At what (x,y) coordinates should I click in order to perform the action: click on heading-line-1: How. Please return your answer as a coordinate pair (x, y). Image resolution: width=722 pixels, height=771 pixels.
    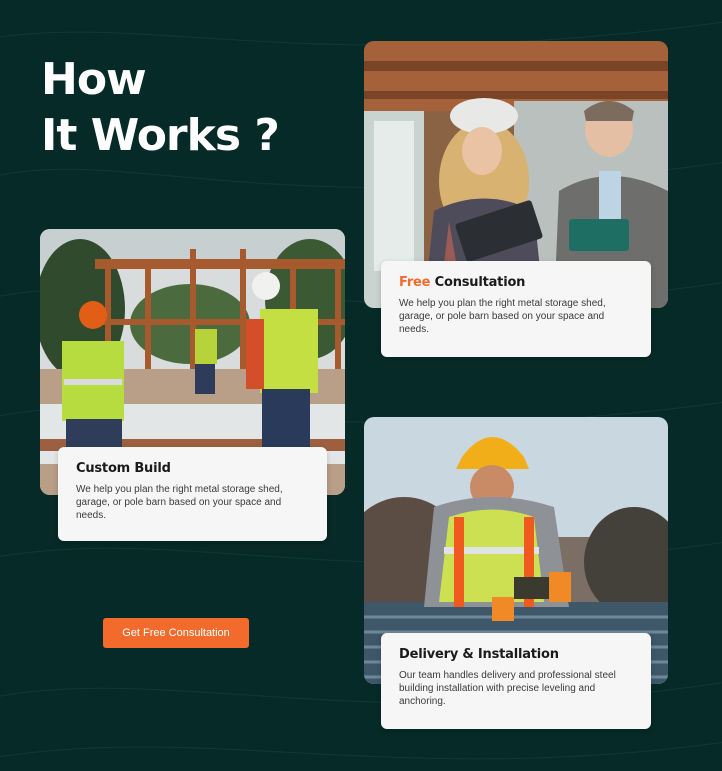
    Looking at the image, I should click on (94, 79).